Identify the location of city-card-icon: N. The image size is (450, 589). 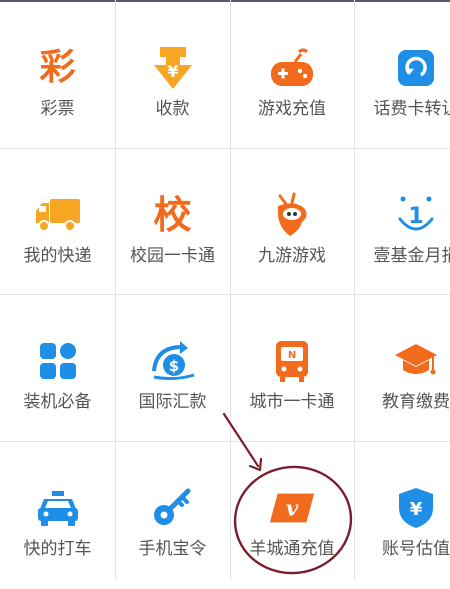
(292, 361).